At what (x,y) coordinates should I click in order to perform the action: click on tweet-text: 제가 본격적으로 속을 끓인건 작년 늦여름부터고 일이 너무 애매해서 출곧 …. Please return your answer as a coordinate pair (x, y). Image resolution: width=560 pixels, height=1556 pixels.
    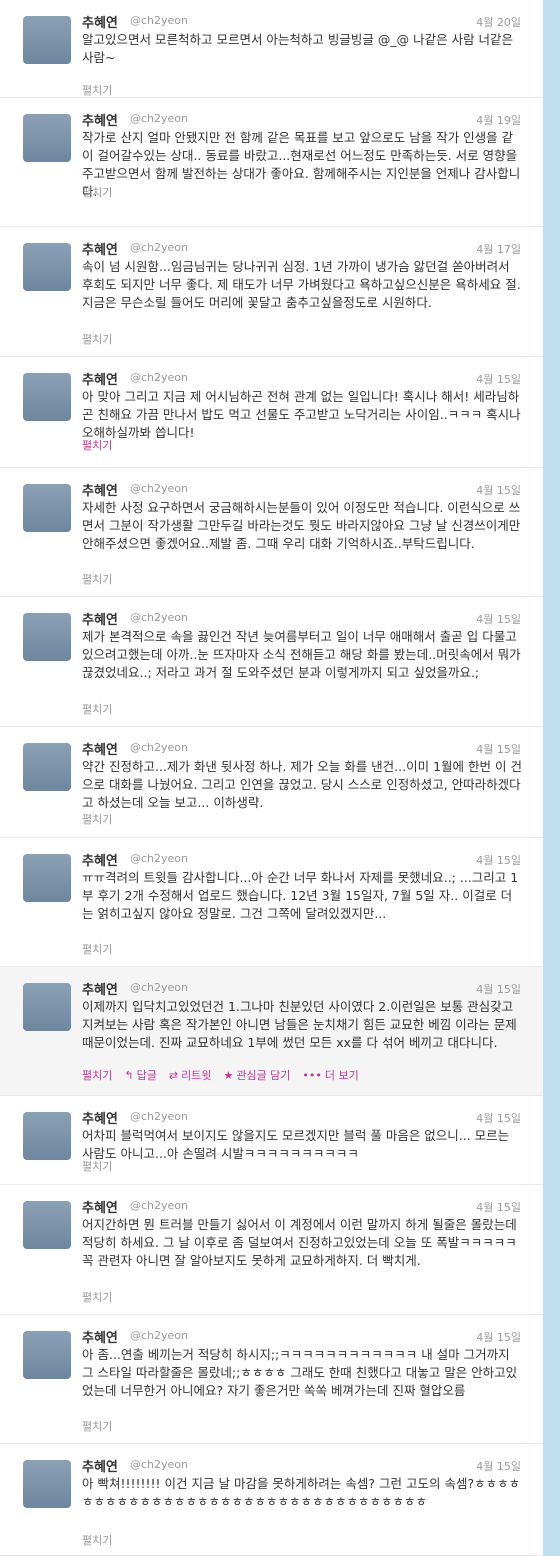
    Looking at the image, I should click on (301, 654).